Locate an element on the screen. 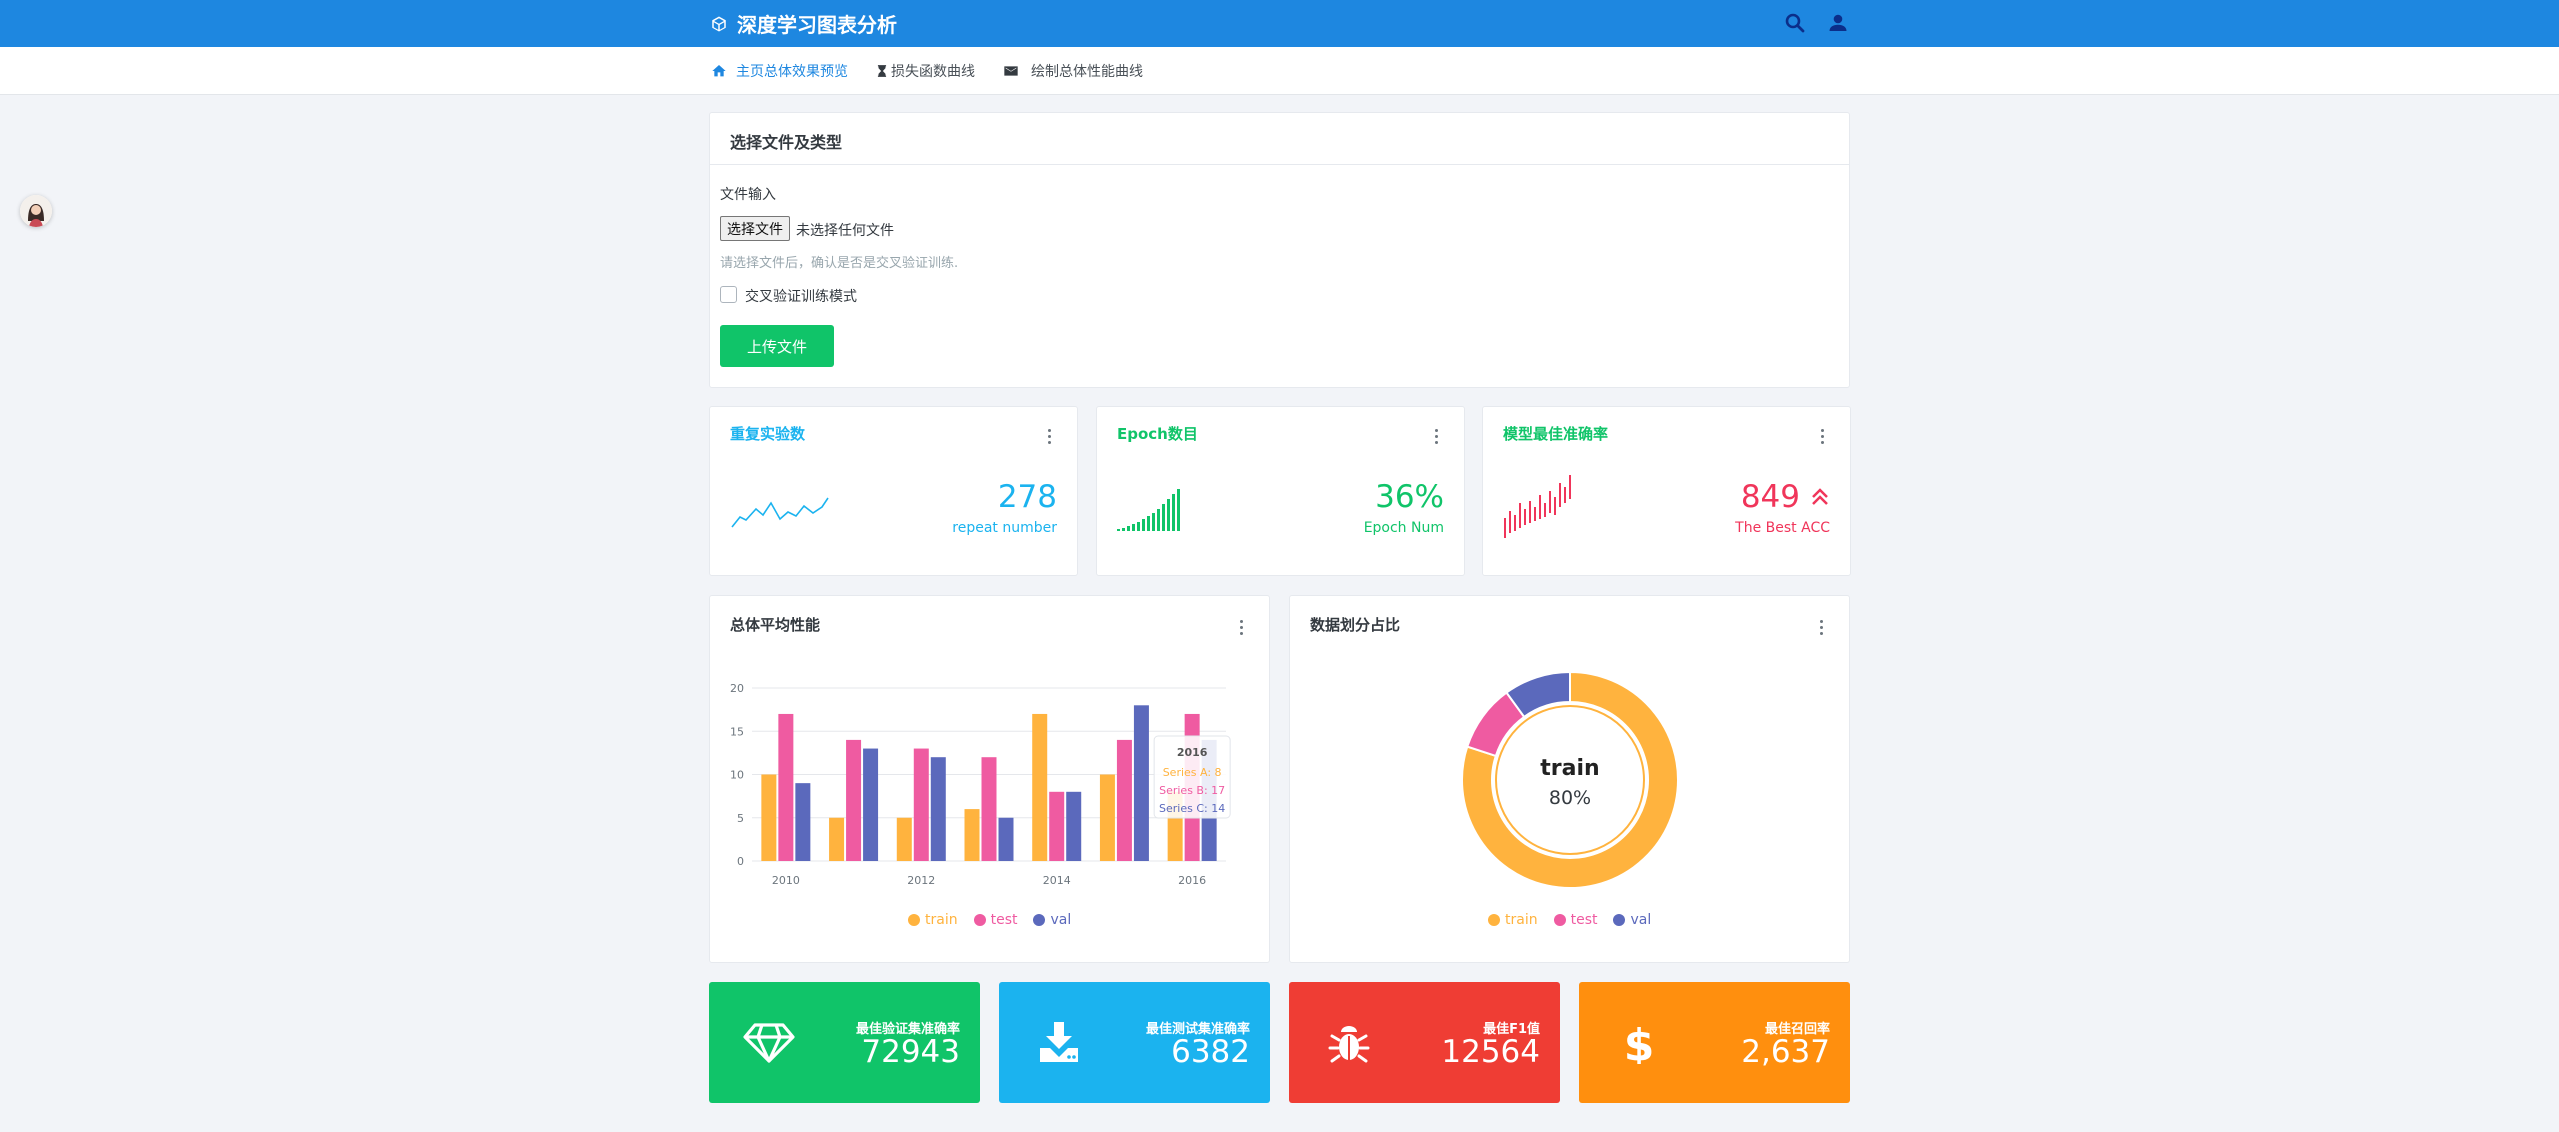 This screenshot has width=2559, height=1132. chart-tooltip: 2016 Series A: 8 Series B: 17 Series C: 14 is located at coordinates (1192, 777).